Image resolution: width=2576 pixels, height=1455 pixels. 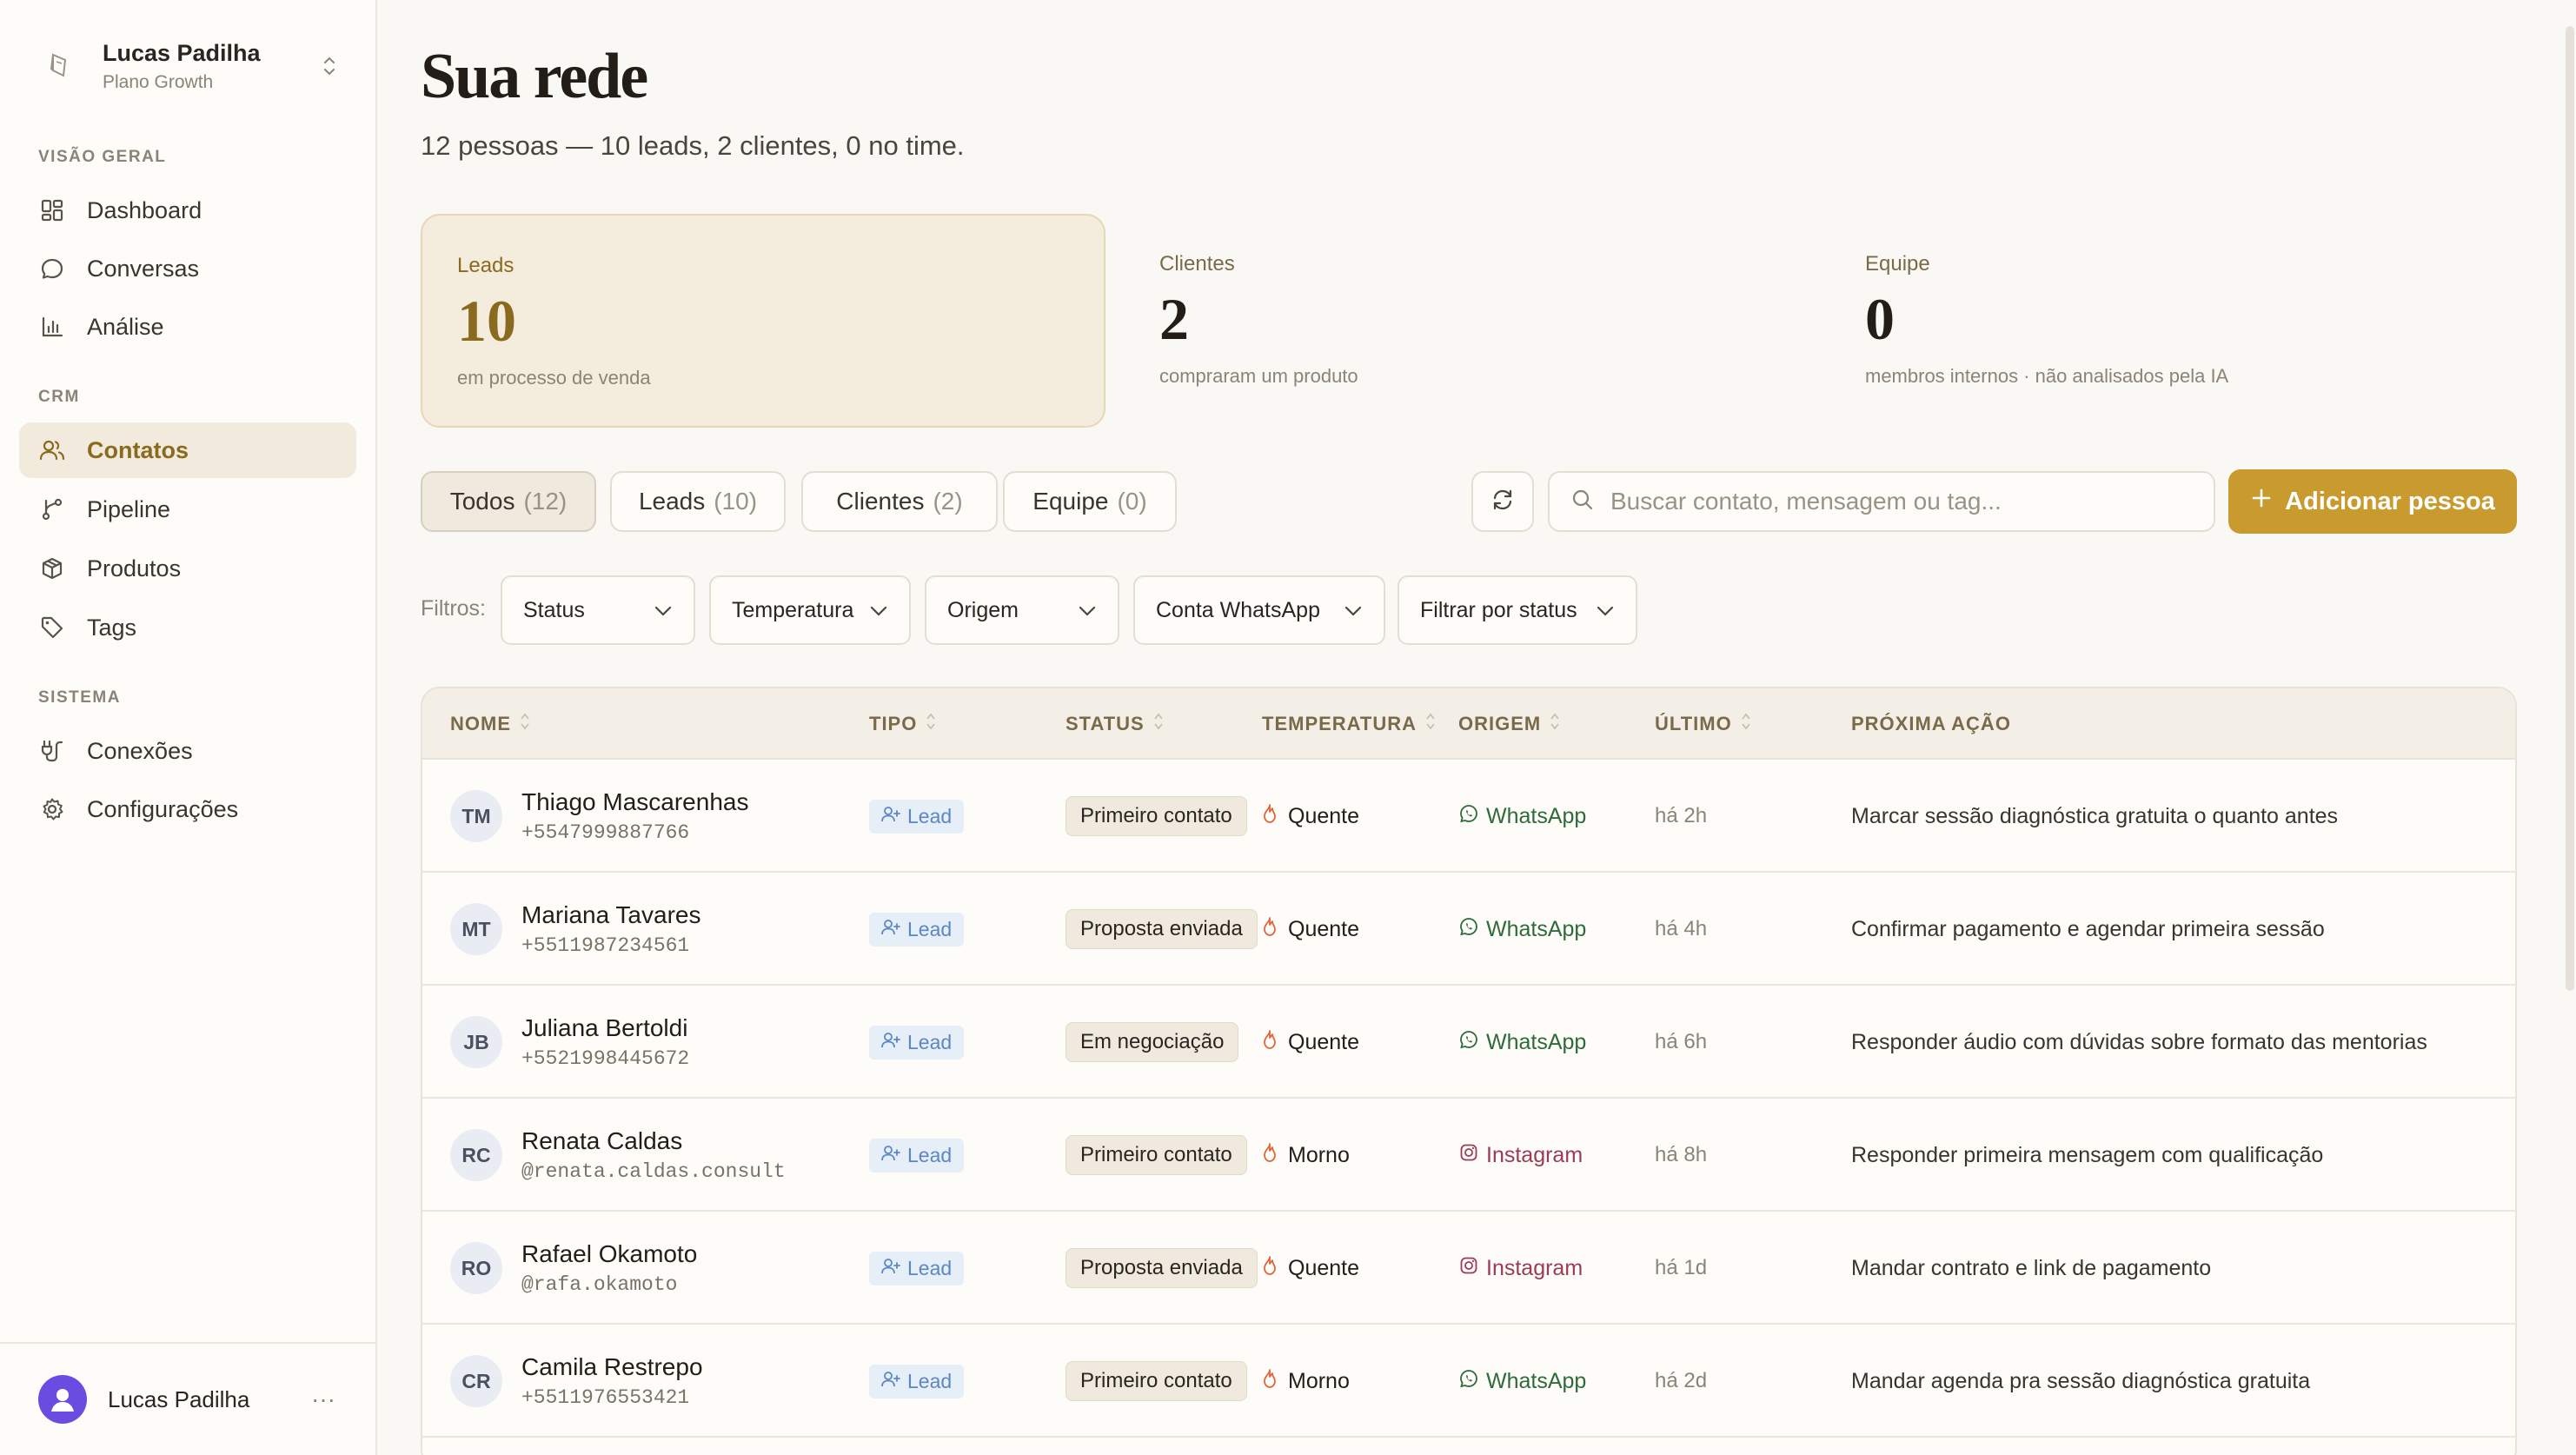 I want to click on next-action: Mandar contrato e link de pagamento, so click(x=2032, y=1267).